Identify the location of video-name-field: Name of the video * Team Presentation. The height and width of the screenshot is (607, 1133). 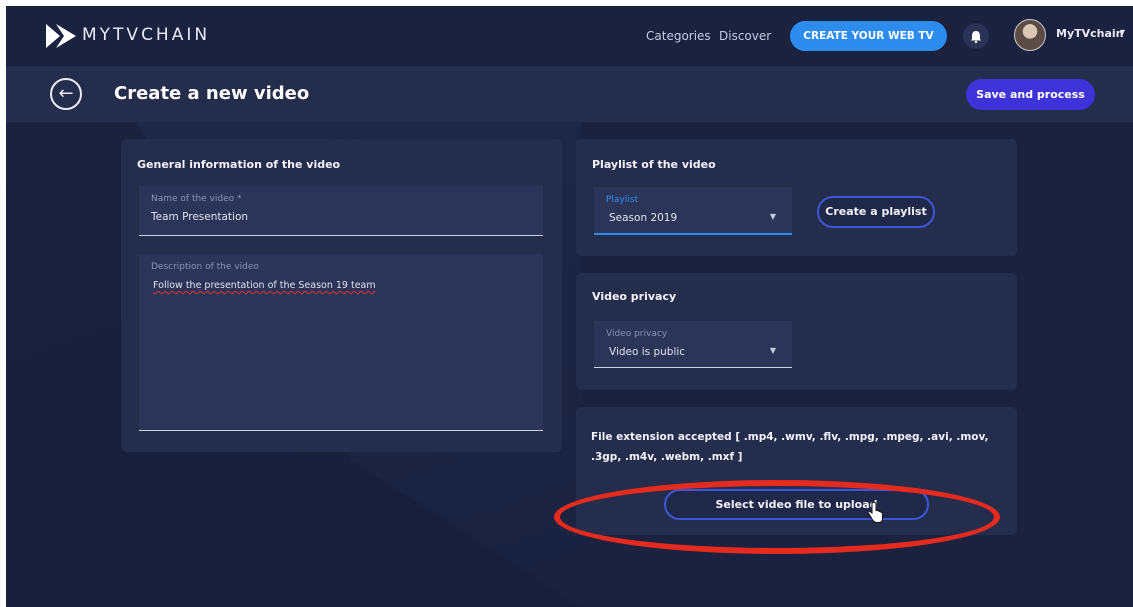
(341, 211).